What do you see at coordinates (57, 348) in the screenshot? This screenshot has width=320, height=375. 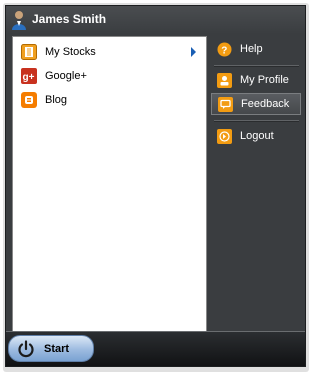 I see `start-label: Start` at bounding box center [57, 348].